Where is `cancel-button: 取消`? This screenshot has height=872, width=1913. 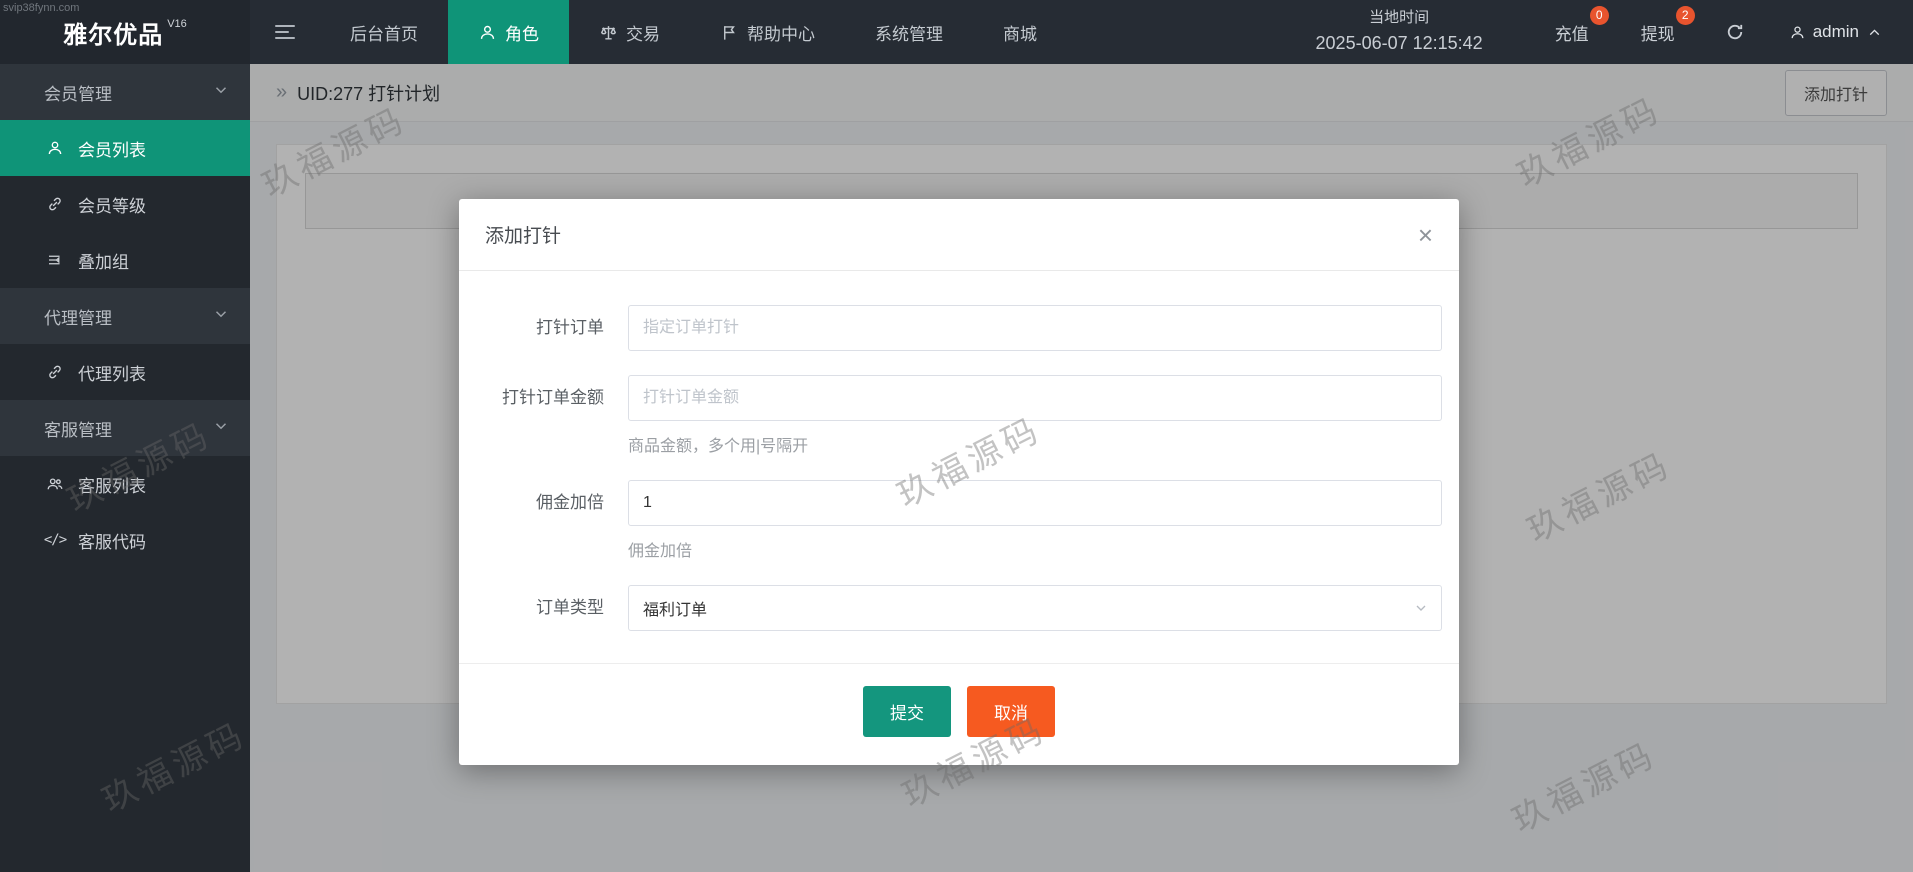 cancel-button: 取消 is located at coordinates (1011, 711).